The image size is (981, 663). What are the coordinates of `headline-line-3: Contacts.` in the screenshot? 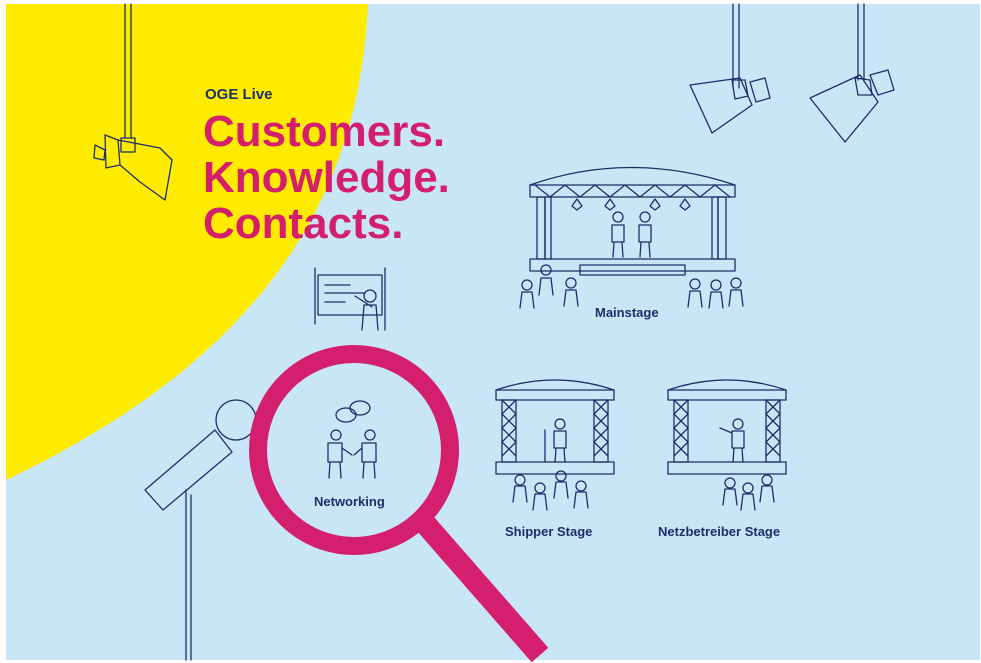 It's located at (303, 223).